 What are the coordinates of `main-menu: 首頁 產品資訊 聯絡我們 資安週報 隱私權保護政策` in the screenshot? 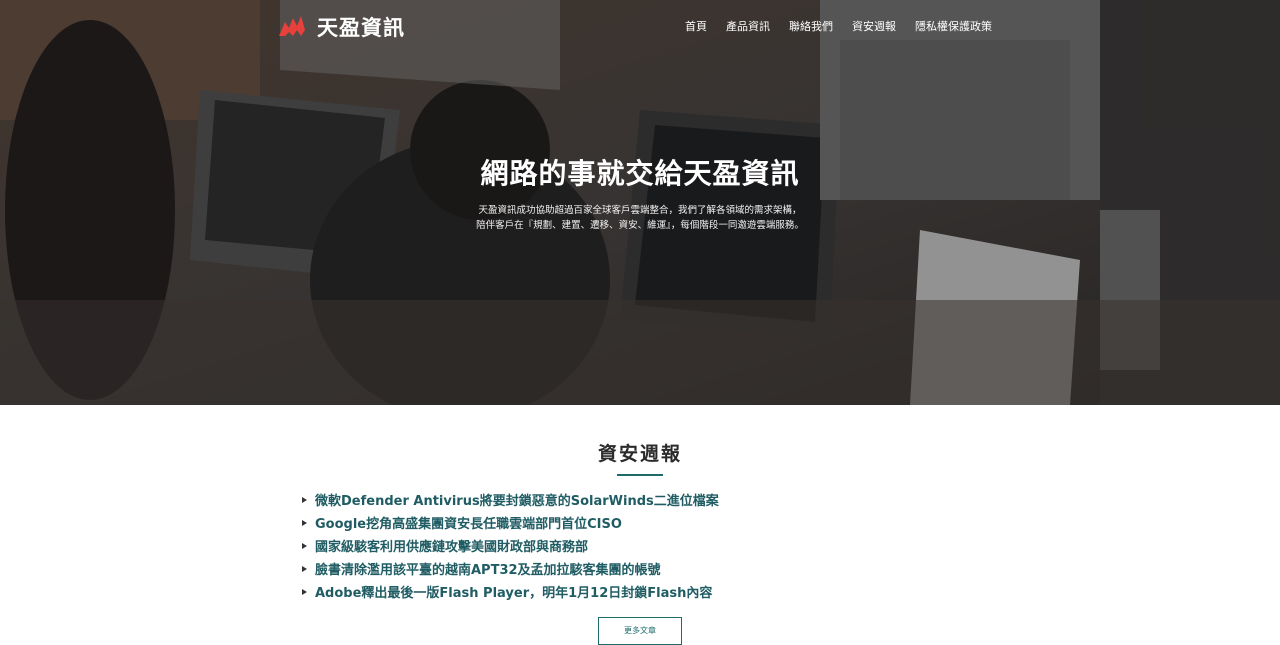 It's located at (838, 26).